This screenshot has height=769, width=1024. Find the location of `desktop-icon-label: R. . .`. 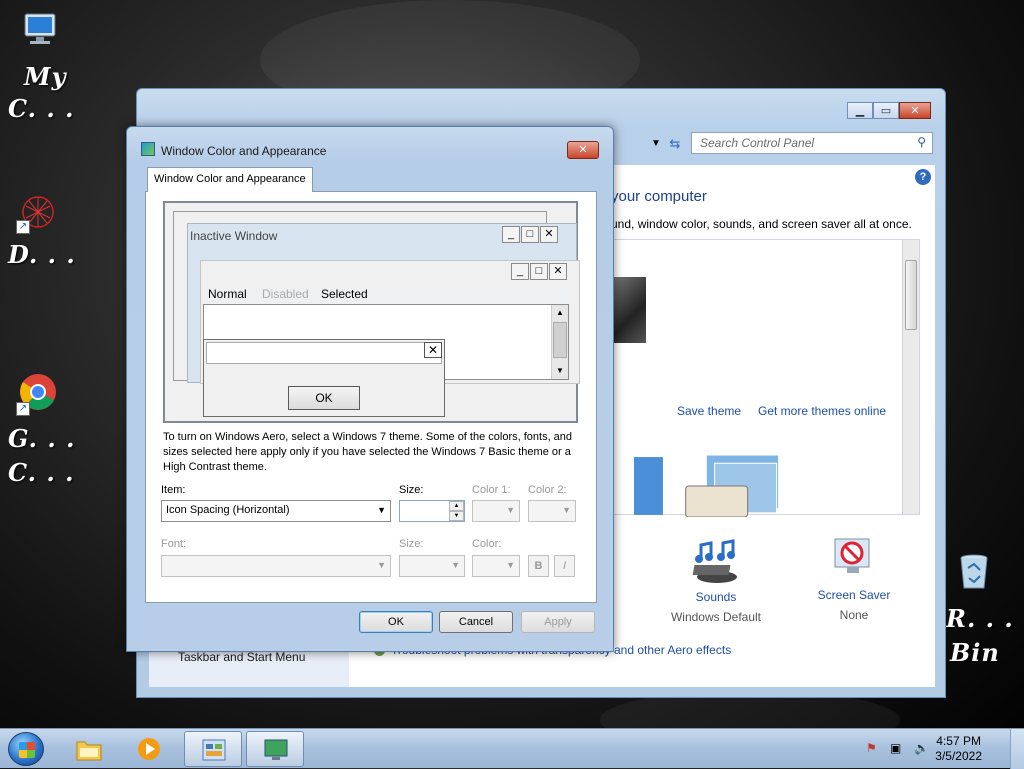

desktop-icon-label: R. . . is located at coordinates (980, 618).